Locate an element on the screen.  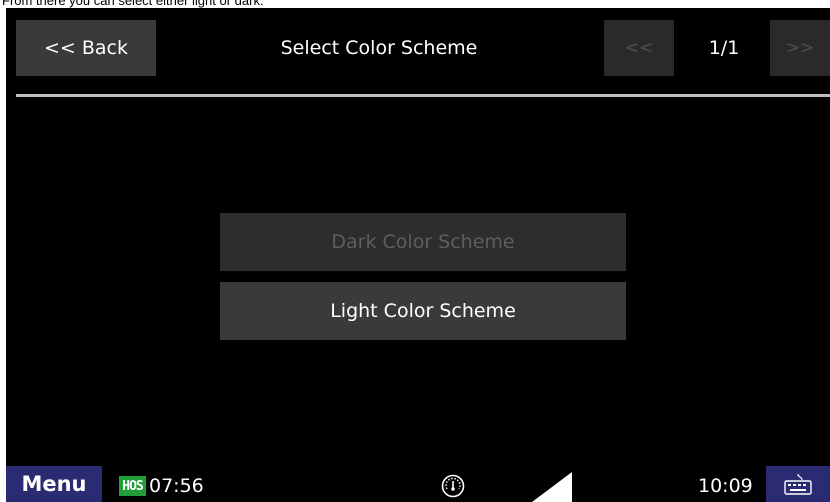
next-page-button: >> is located at coordinates (800, 48).